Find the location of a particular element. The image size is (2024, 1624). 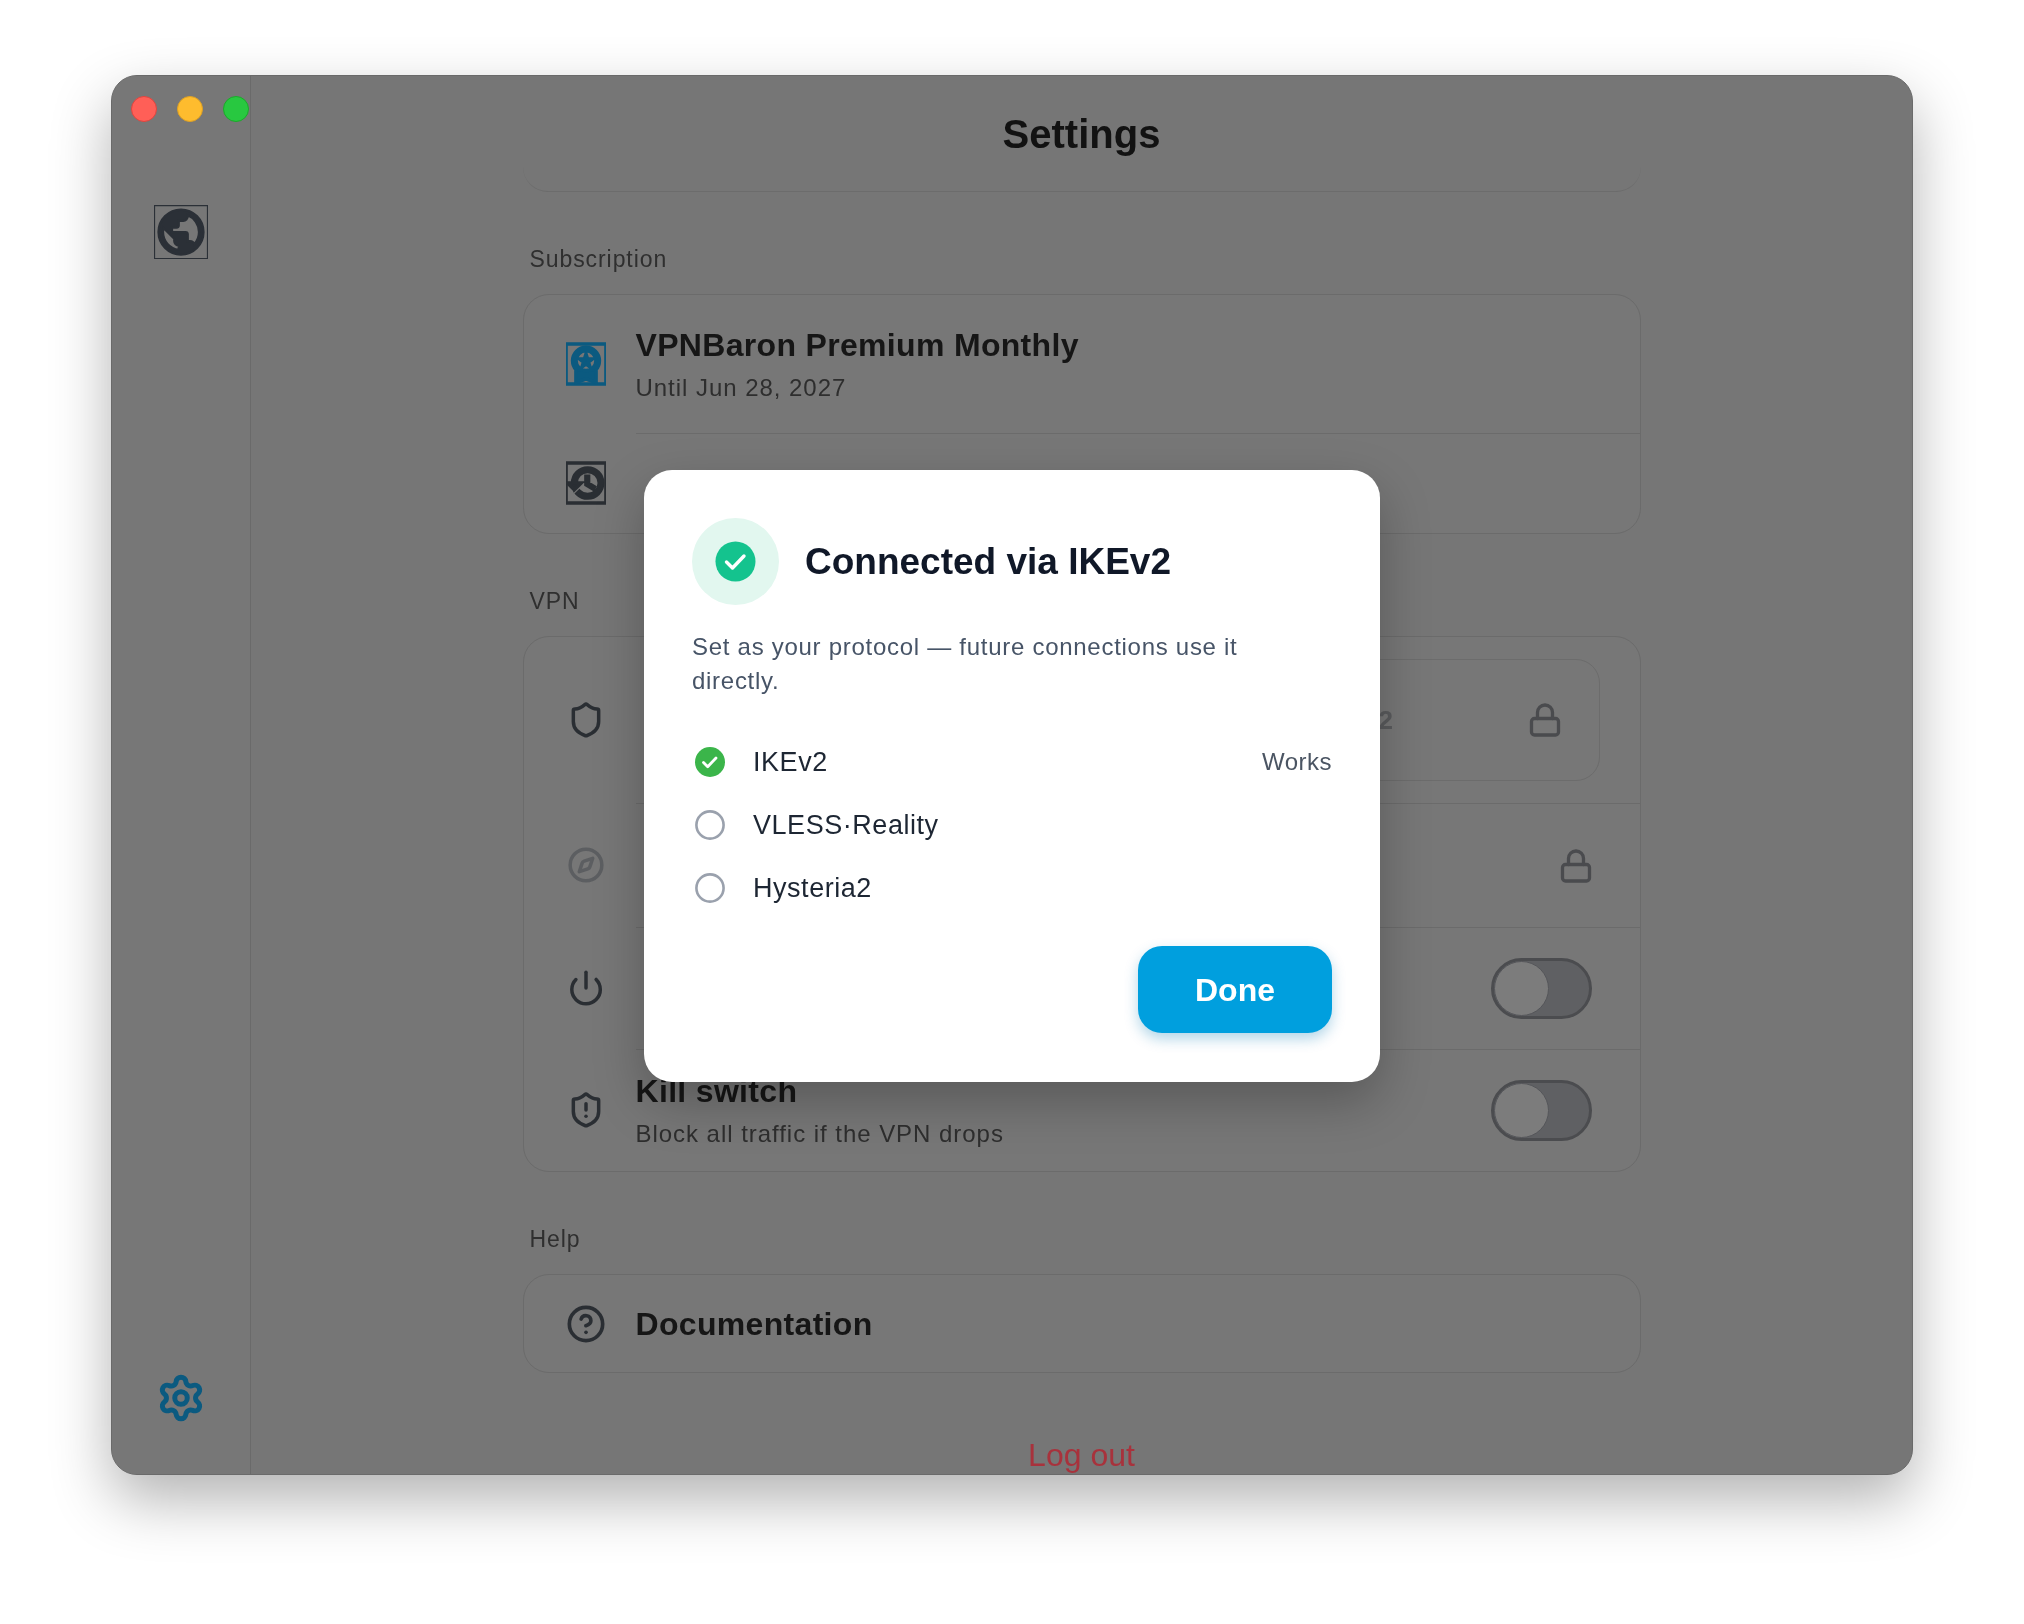

radio-option: VLESS·Reality is located at coordinates (815, 824).